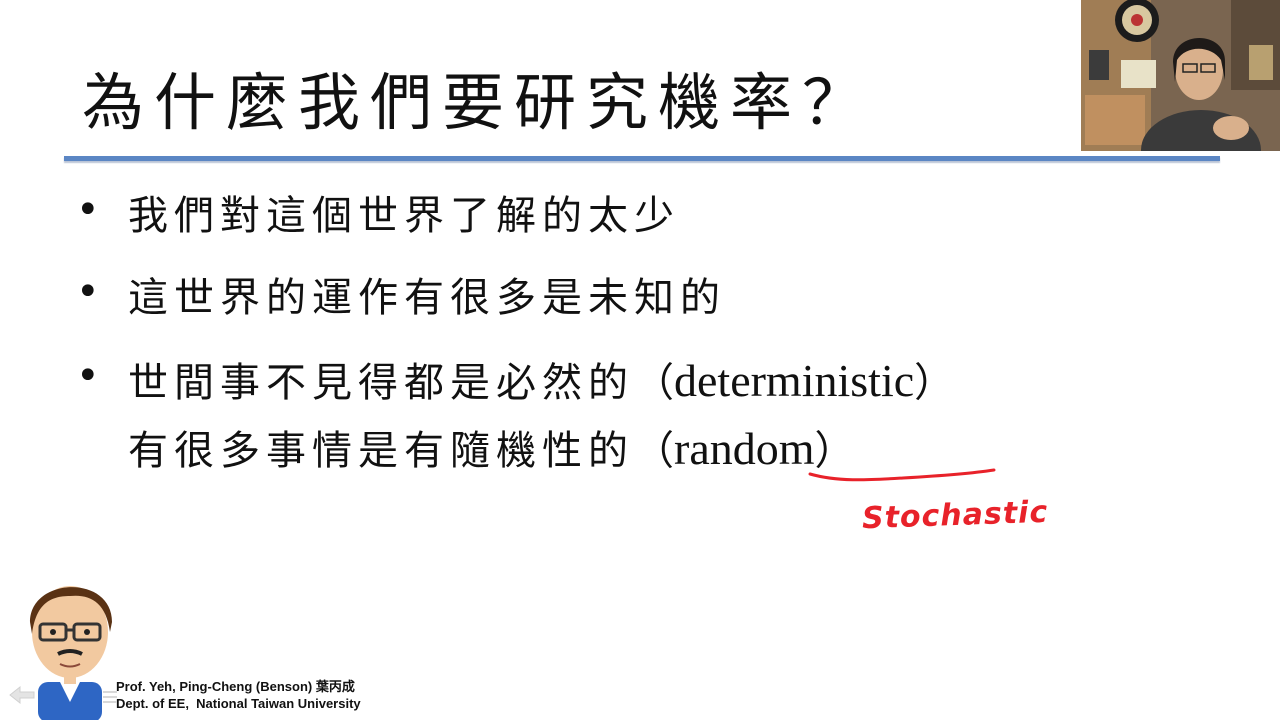 This screenshot has width=1280, height=720. I want to click on title-divider, so click(642, 158).